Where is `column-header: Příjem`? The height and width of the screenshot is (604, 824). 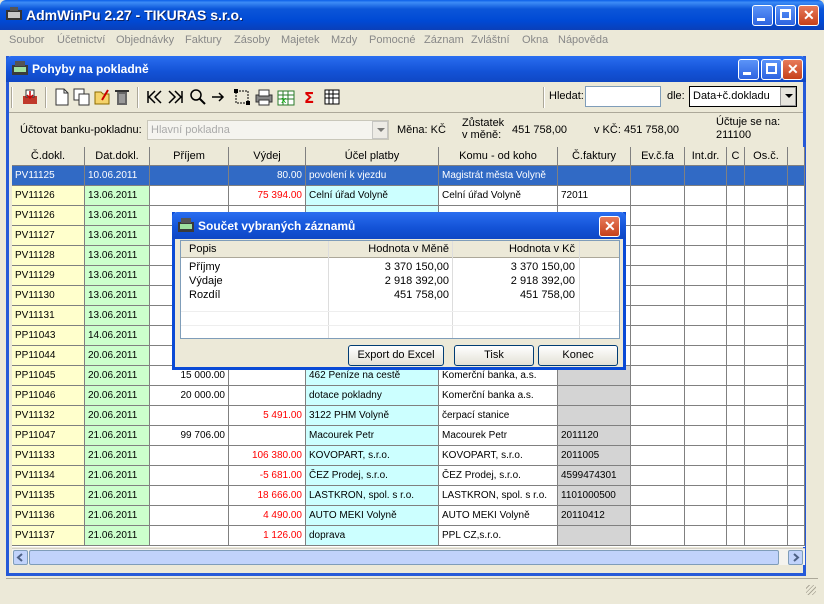
column-header: Příjem is located at coordinates (189, 156).